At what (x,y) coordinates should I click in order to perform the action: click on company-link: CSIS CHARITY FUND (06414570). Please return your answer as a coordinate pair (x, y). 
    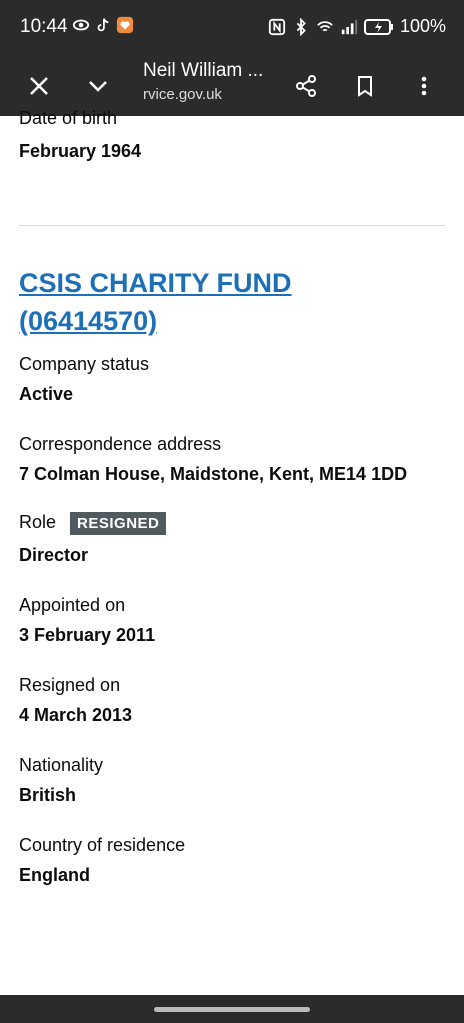
    Looking at the image, I should click on (219, 302).